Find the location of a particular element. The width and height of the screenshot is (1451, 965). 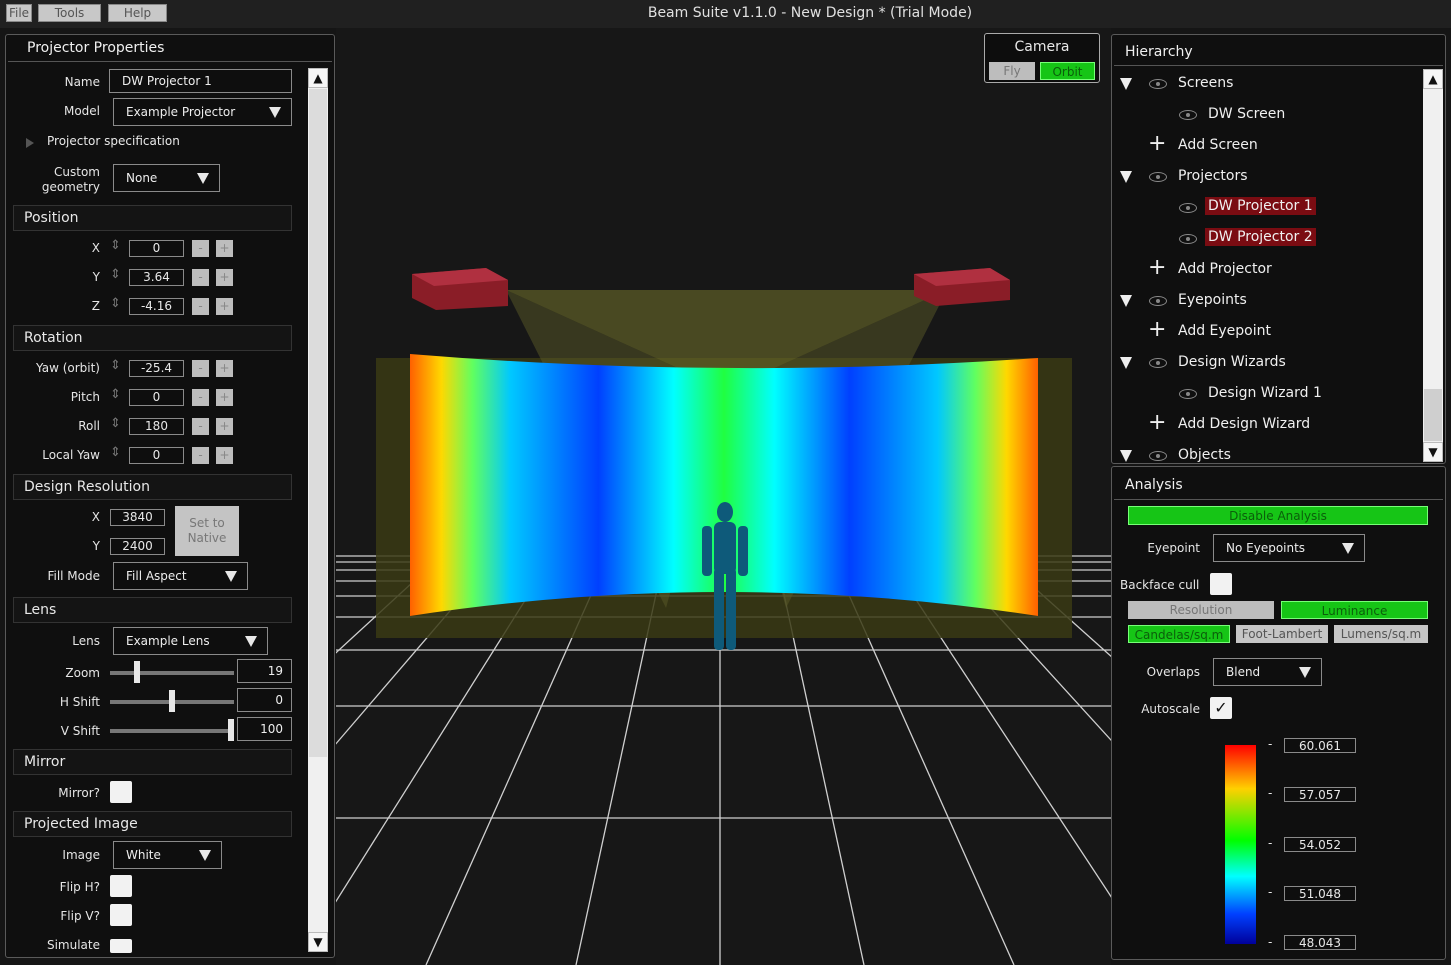

projected-image-section-header: Projected Image is located at coordinates (152, 824).